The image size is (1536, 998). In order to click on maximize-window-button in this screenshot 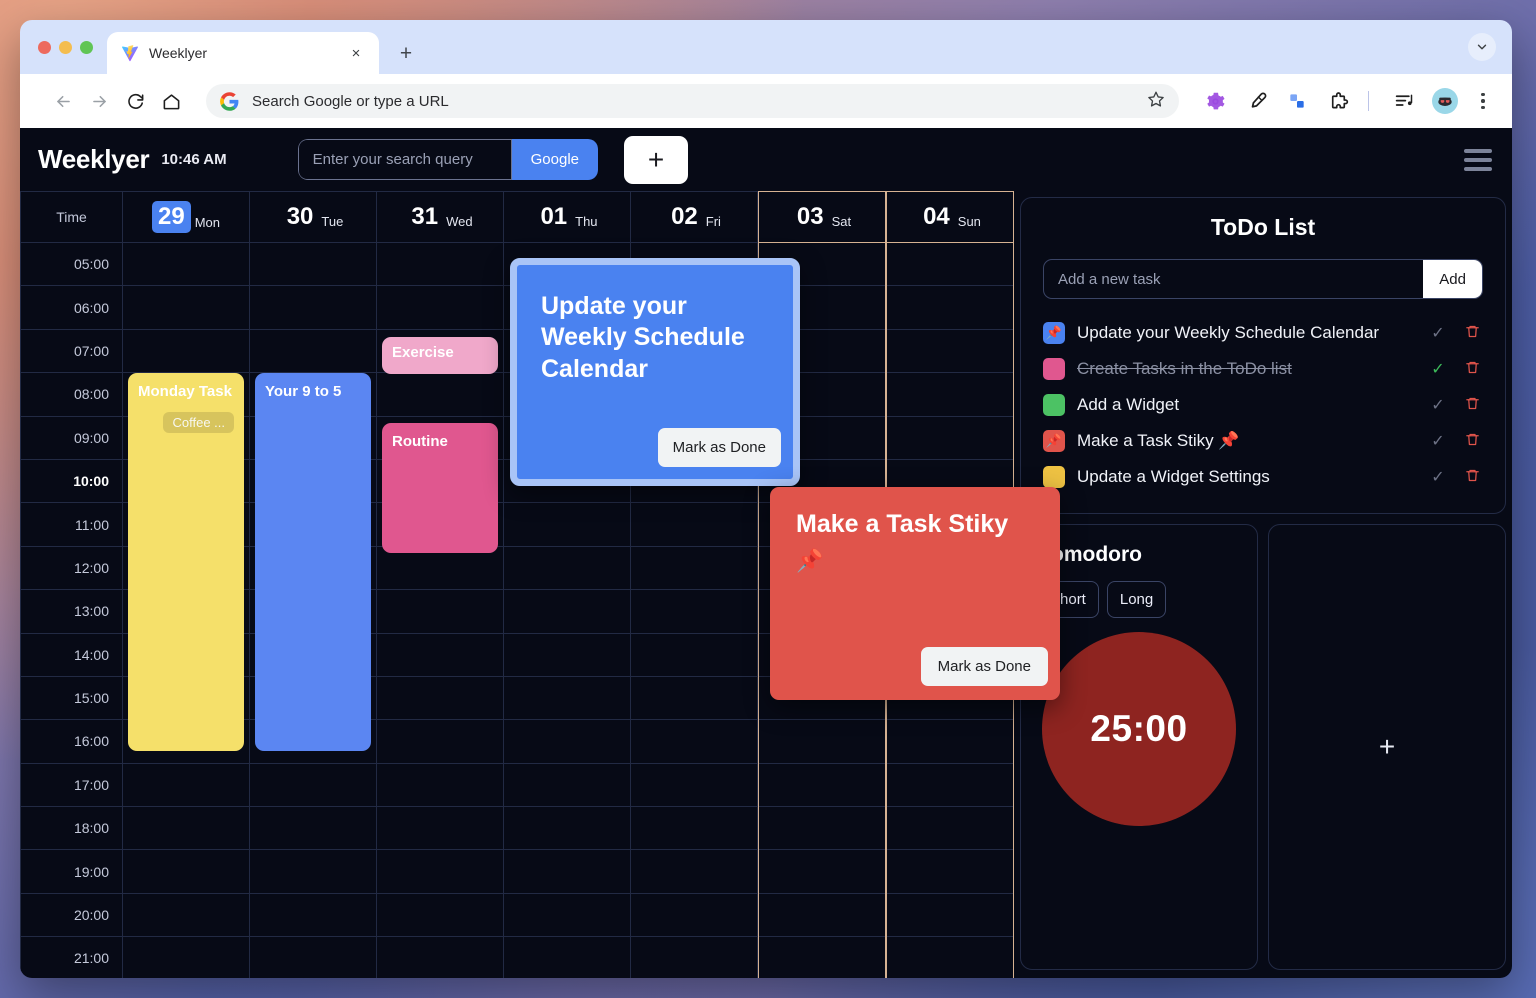, I will do `click(86, 47)`.